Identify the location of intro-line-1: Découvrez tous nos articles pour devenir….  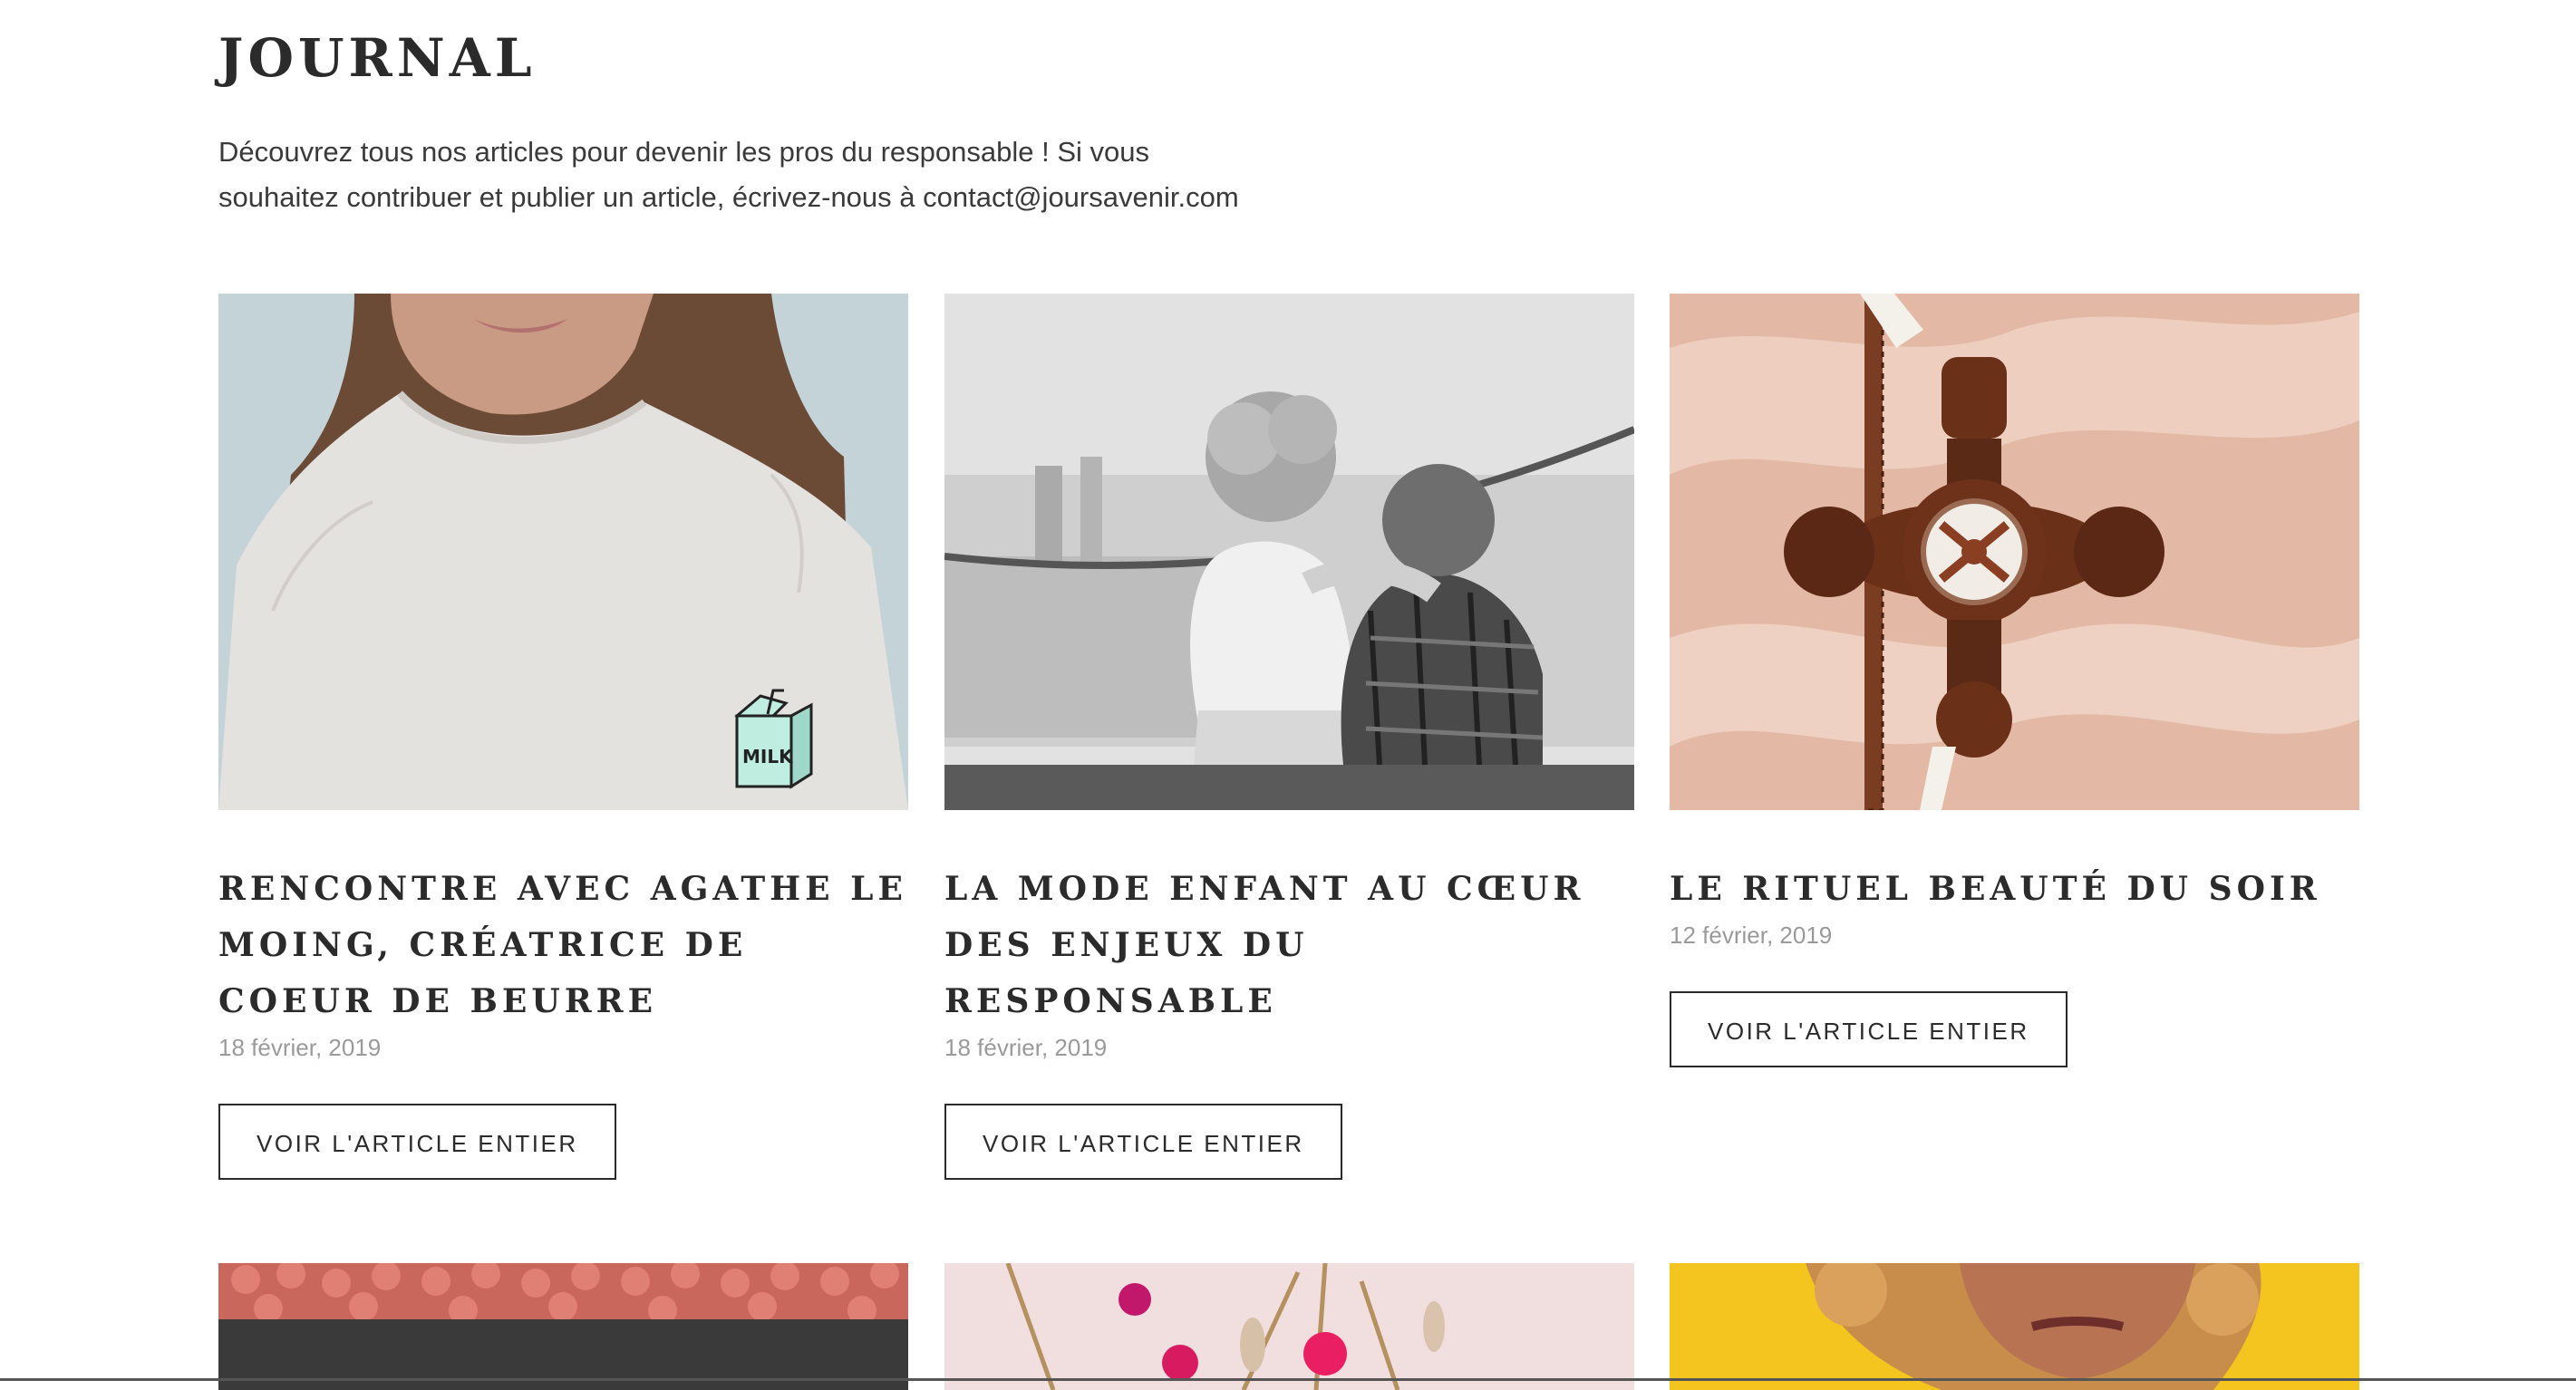
(683, 152).